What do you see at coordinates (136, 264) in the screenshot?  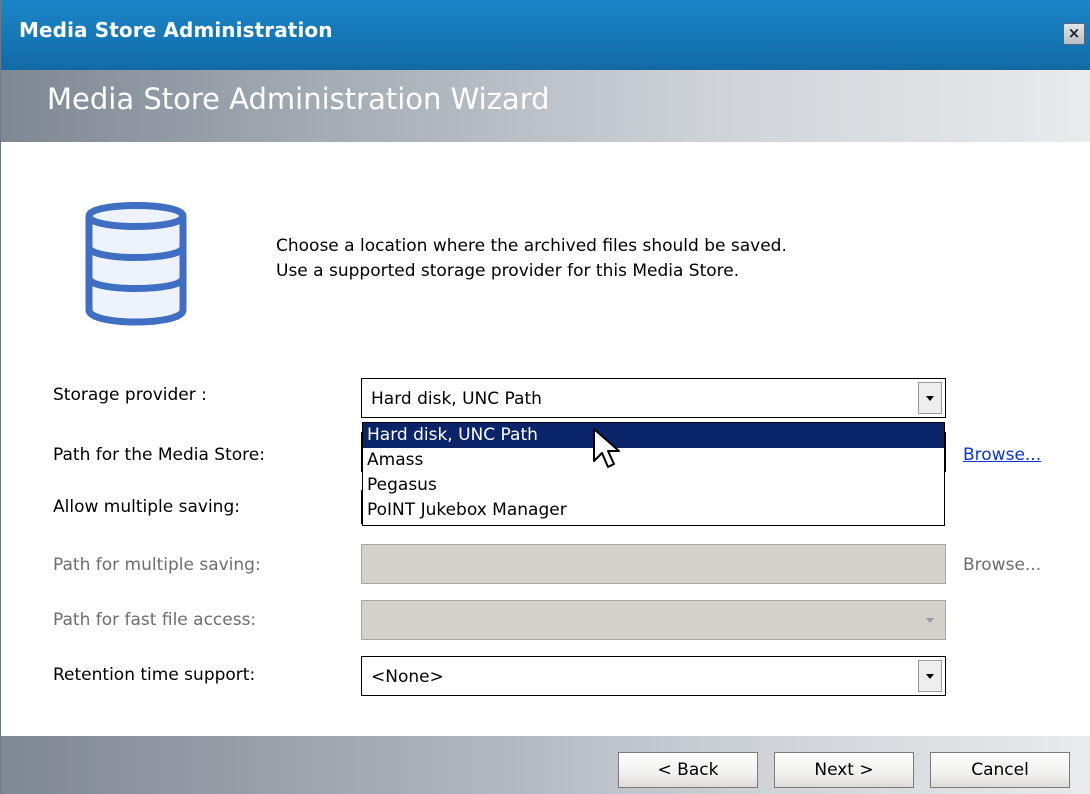 I see `database-icon` at bounding box center [136, 264].